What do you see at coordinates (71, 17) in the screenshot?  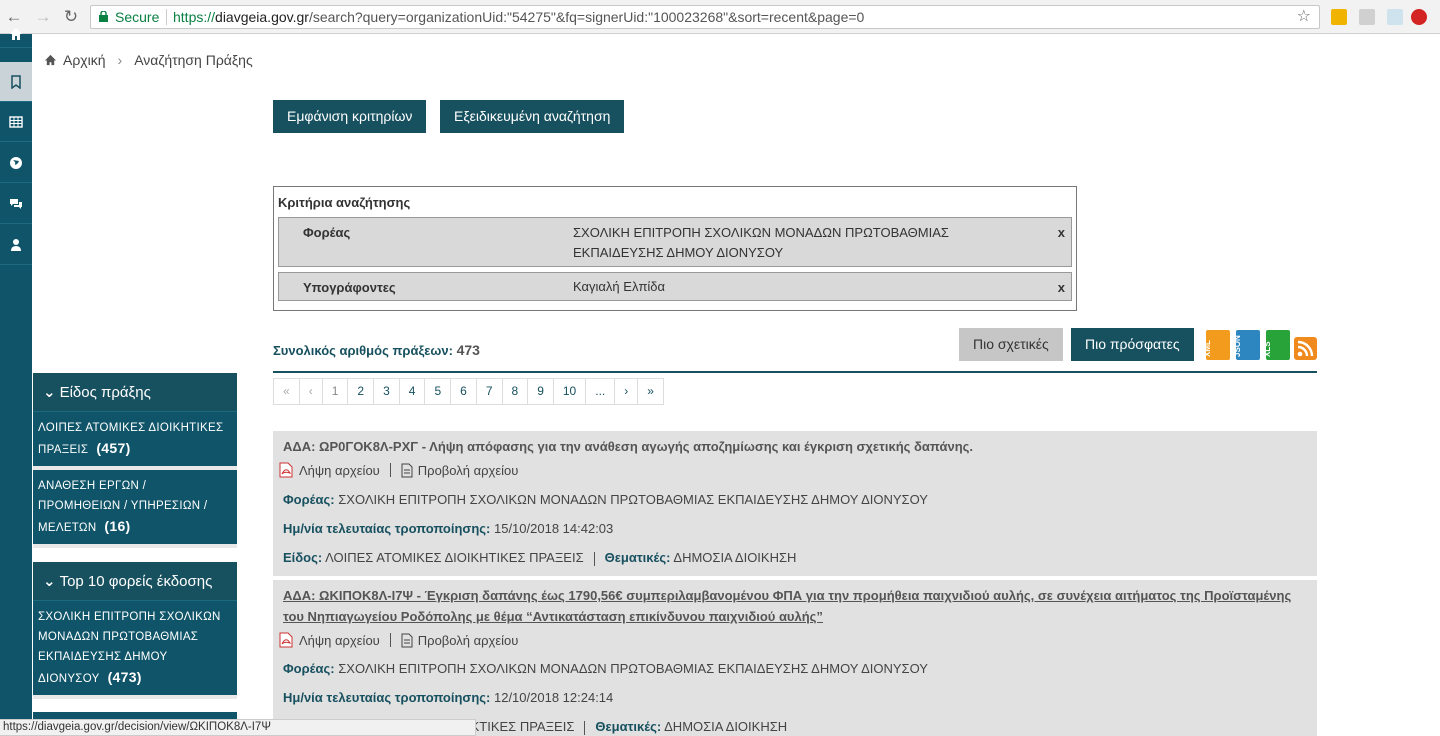 I see `reload-icon: ↻` at bounding box center [71, 17].